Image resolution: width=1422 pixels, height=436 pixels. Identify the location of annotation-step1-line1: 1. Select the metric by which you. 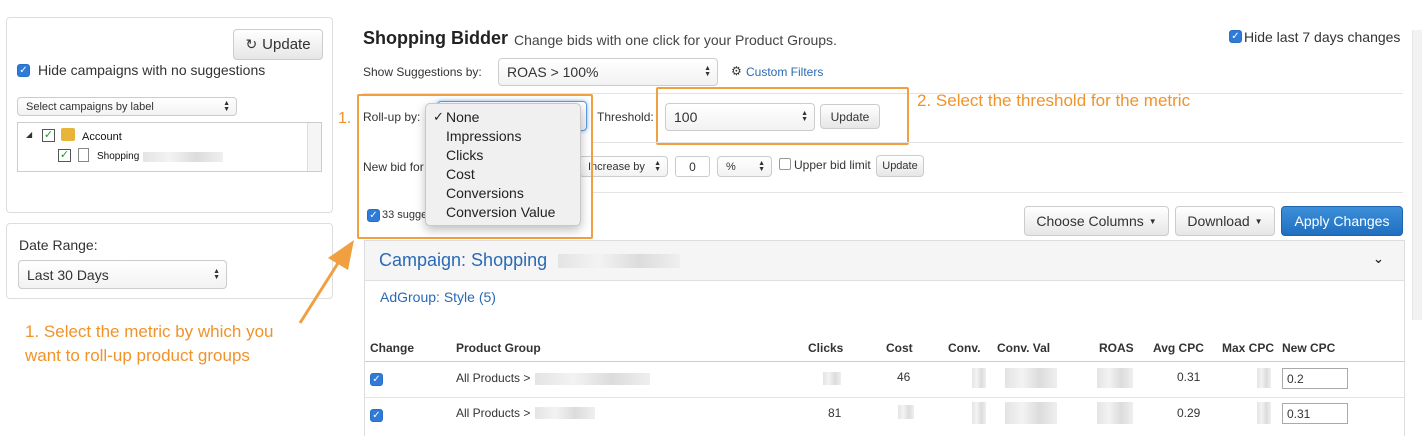
(149, 331).